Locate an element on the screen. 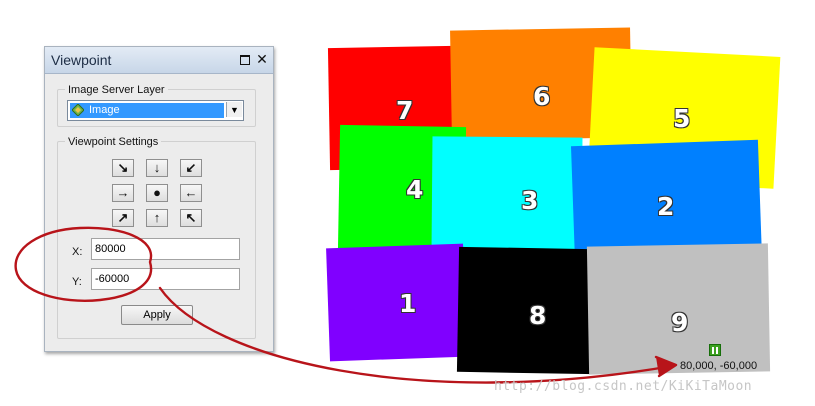 Image resolution: width=815 pixels, height=406 pixels. watermark-text: http://blog.csdn.net/KiKiTaMoon is located at coordinates (623, 386).